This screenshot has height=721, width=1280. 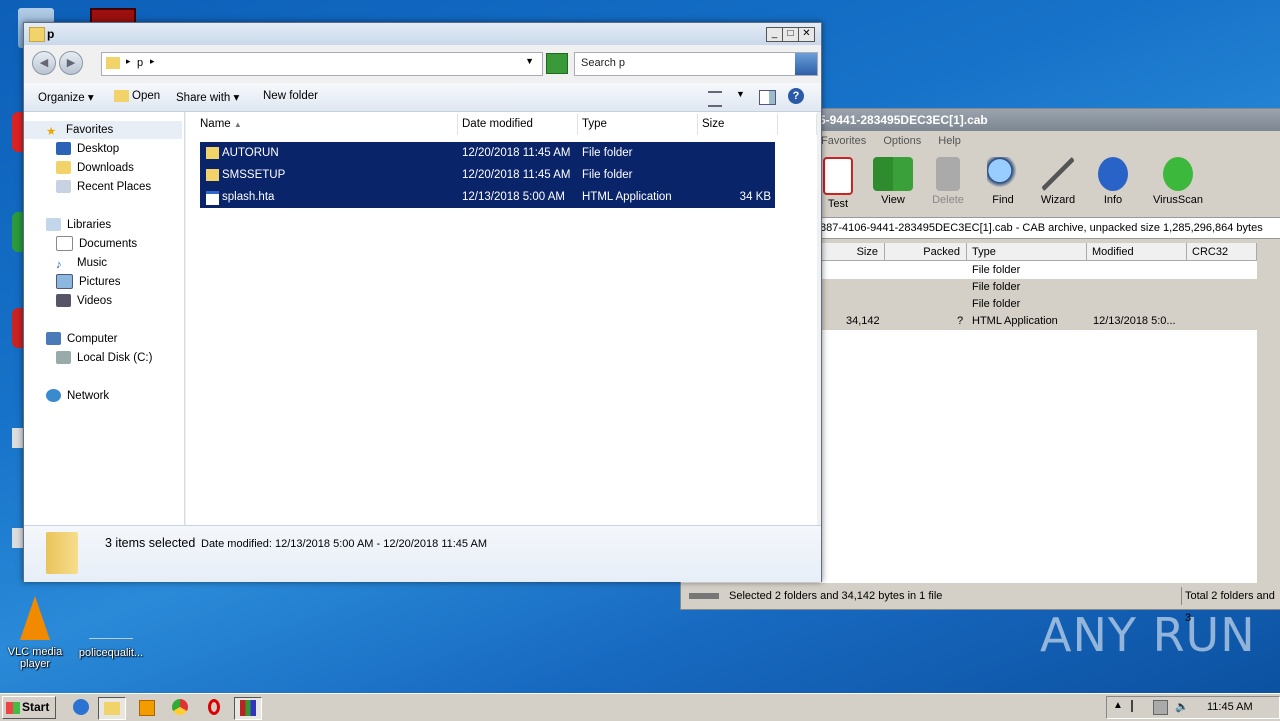 What do you see at coordinates (1222, 252) in the screenshot?
I see `col-crc32: CRC32` at bounding box center [1222, 252].